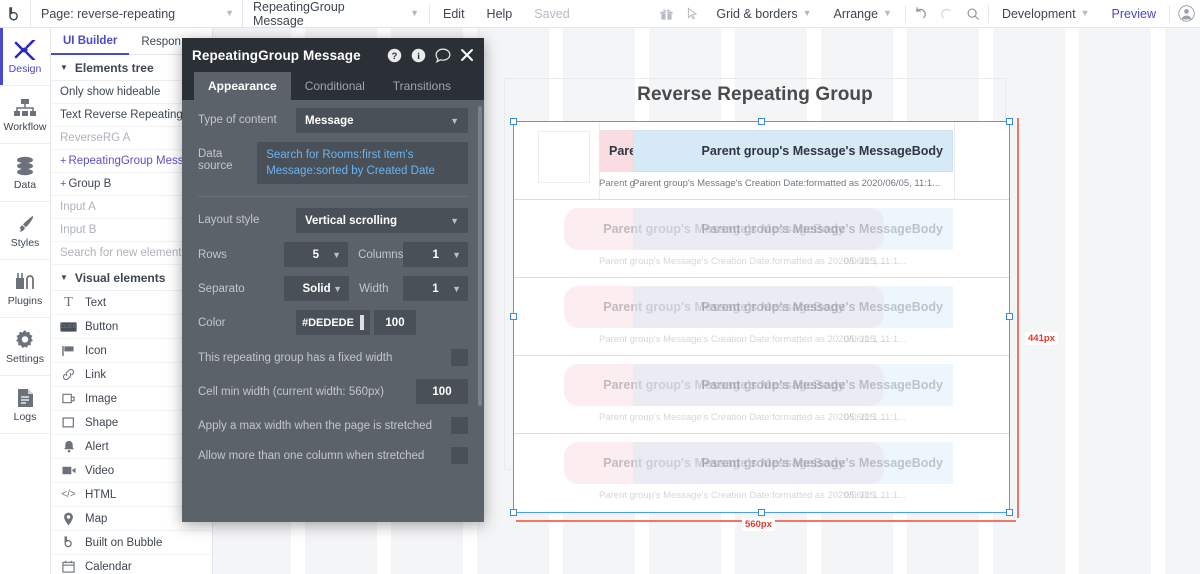 This screenshot has height=574, width=1200. Describe the element at coordinates (617, 183) in the screenshot. I see `message-date-left: Parent g` at that location.